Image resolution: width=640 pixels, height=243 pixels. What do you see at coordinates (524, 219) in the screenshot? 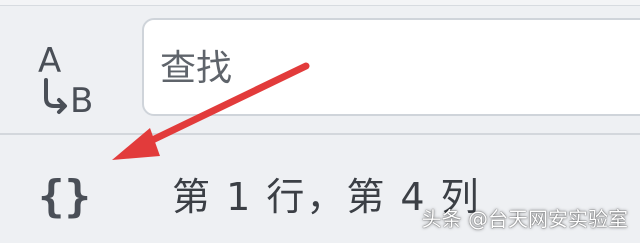
I see `watermark: 头条 @台天网安实验室` at bounding box center [524, 219].